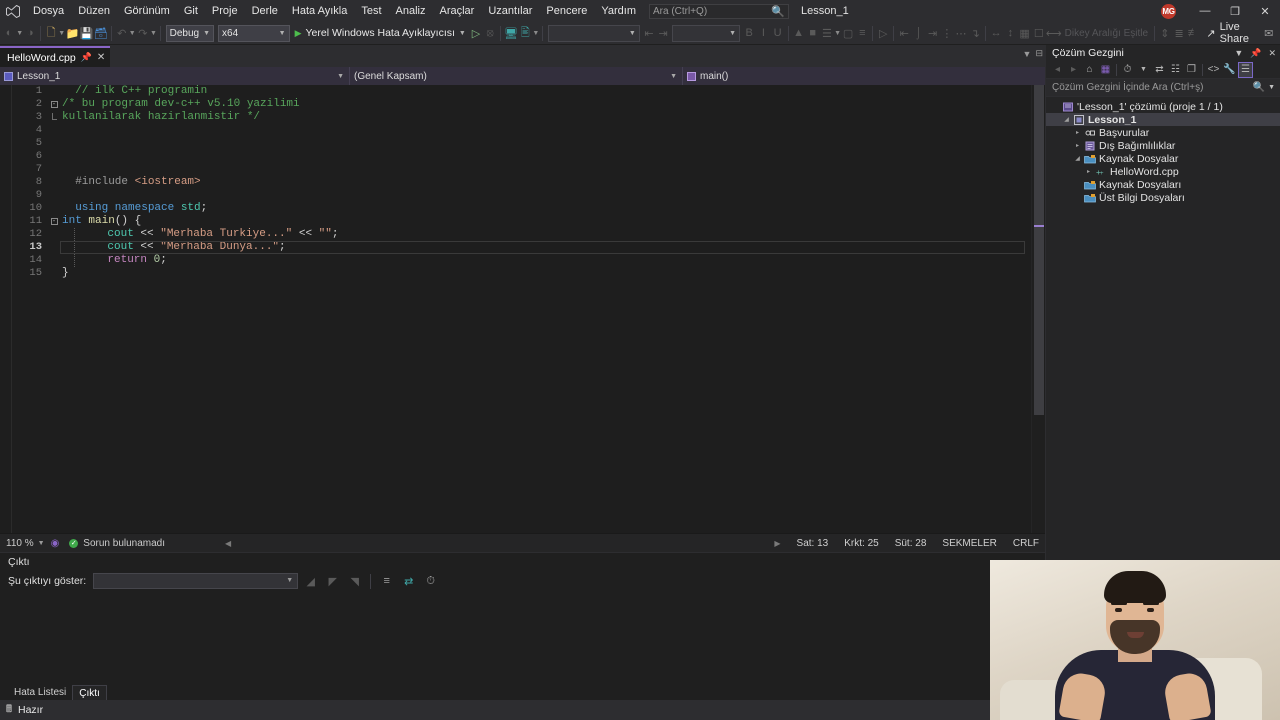  What do you see at coordinates (354, 581) in the screenshot?
I see `output-clearall-icon: ◥` at bounding box center [354, 581].